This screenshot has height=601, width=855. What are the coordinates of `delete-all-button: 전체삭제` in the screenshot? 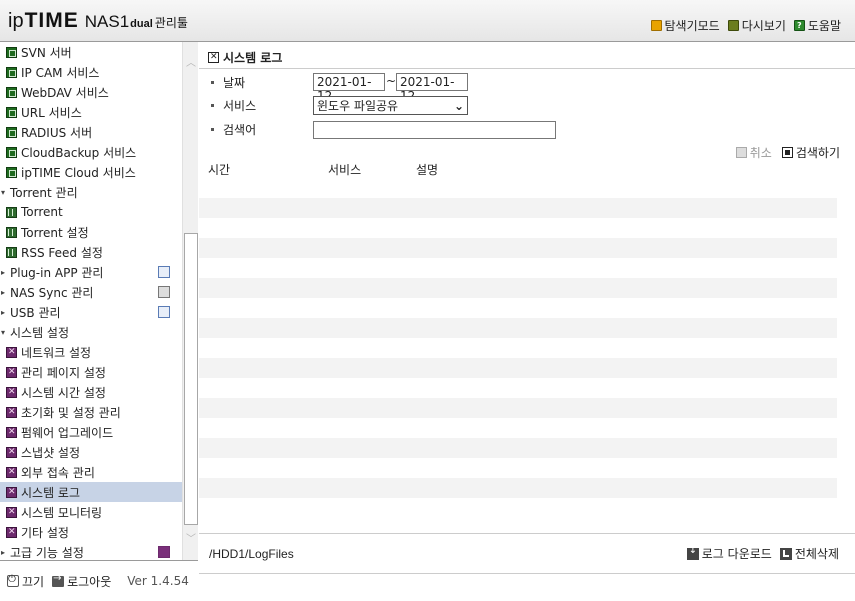 It's located at (809, 553).